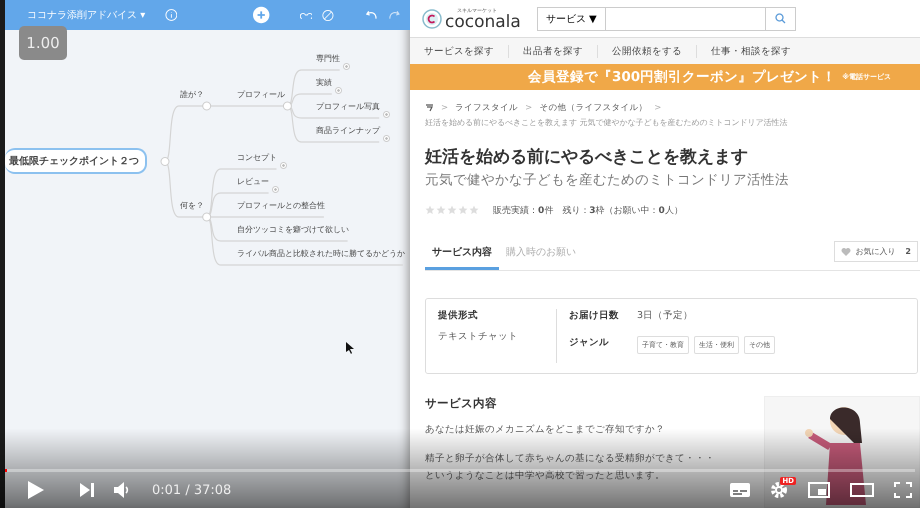 This screenshot has width=920, height=508. What do you see at coordinates (486, 108) in the screenshot?
I see `breadcrumb-link: ライフスタイル` at bounding box center [486, 108].